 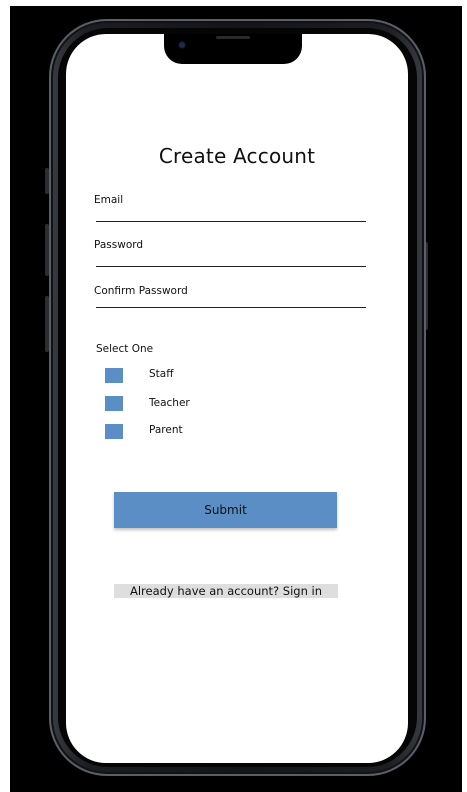 What do you see at coordinates (231, 266) in the screenshot?
I see `password-field` at bounding box center [231, 266].